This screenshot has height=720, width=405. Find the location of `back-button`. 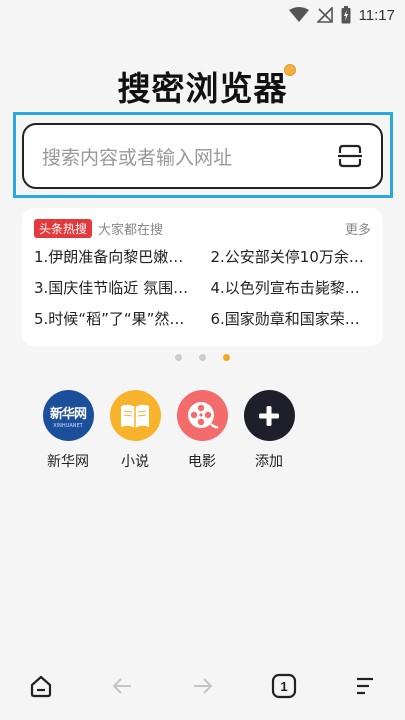

back-button is located at coordinates (122, 686).